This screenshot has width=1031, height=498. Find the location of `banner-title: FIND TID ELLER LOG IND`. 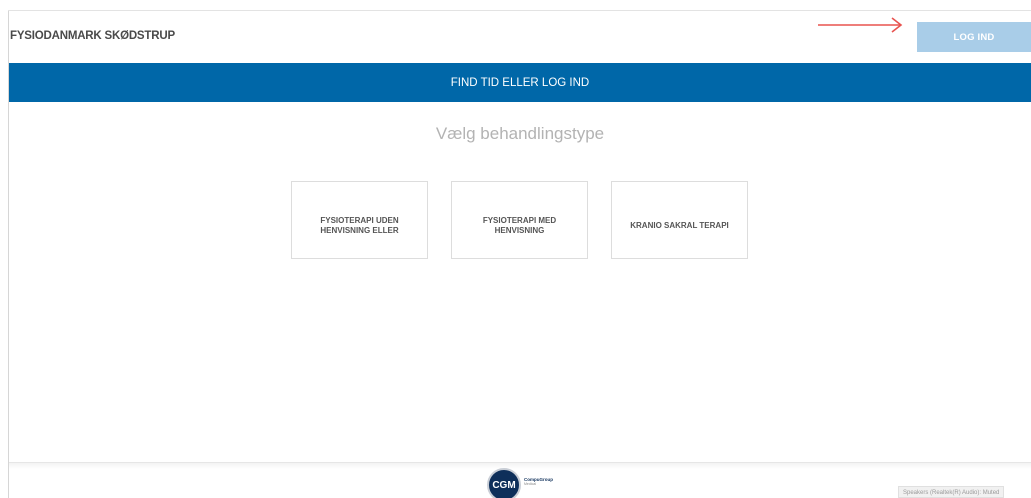

banner-title: FIND TID ELLER LOG IND is located at coordinates (520, 82).